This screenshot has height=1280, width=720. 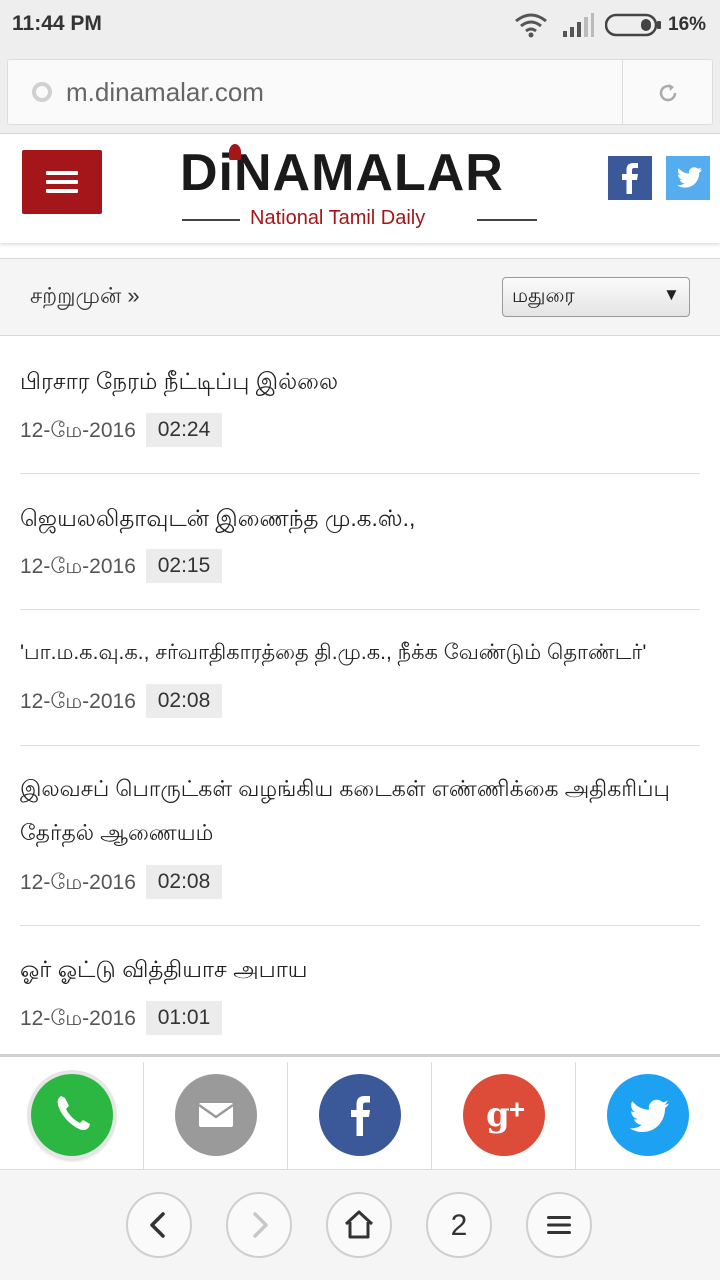 I want to click on logo-accent, so click(x=235, y=152).